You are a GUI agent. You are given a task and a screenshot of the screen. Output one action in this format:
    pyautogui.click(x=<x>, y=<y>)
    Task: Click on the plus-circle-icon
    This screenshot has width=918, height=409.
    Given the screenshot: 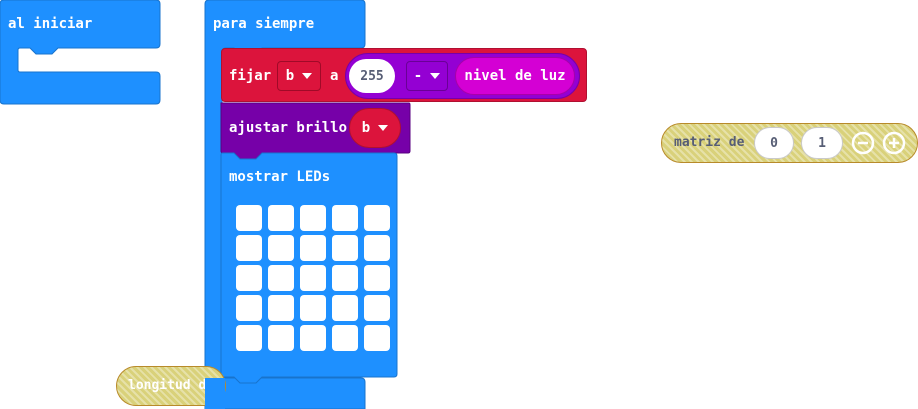 What is the action you would take?
    pyautogui.click(x=894, y=143)
    